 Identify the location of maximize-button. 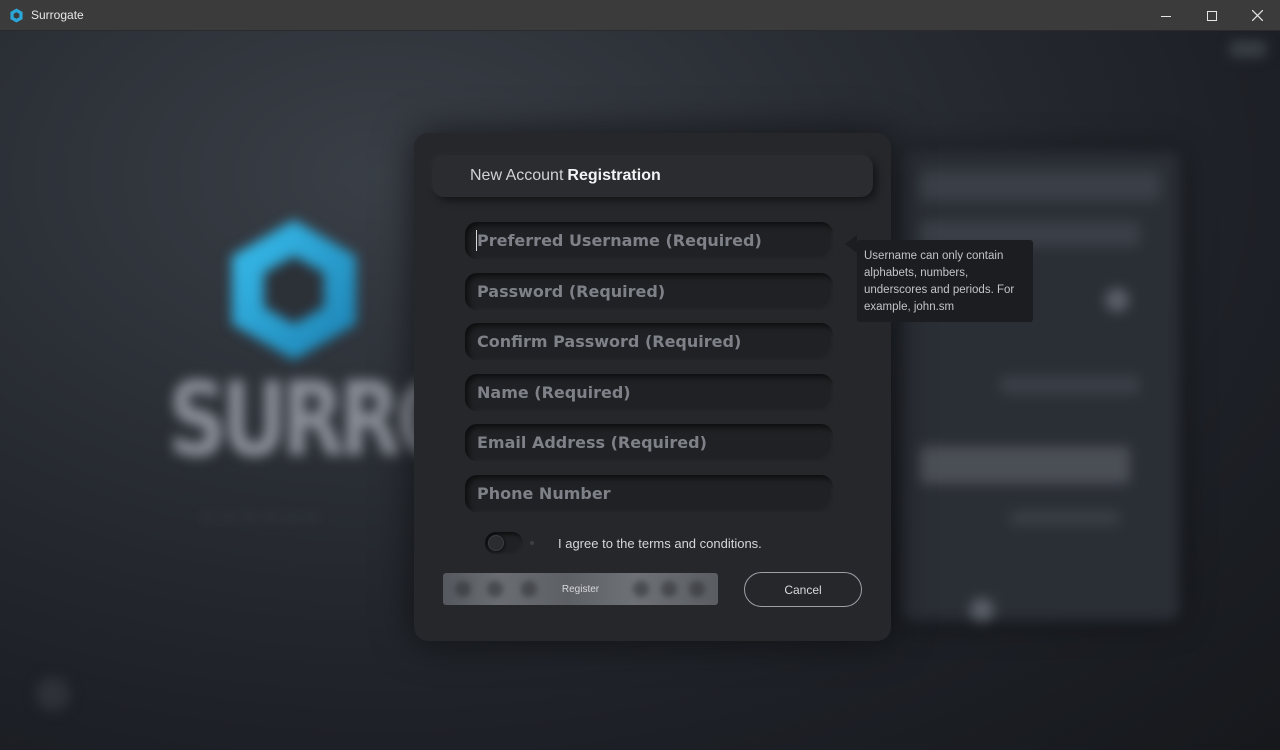
(1212, 15).